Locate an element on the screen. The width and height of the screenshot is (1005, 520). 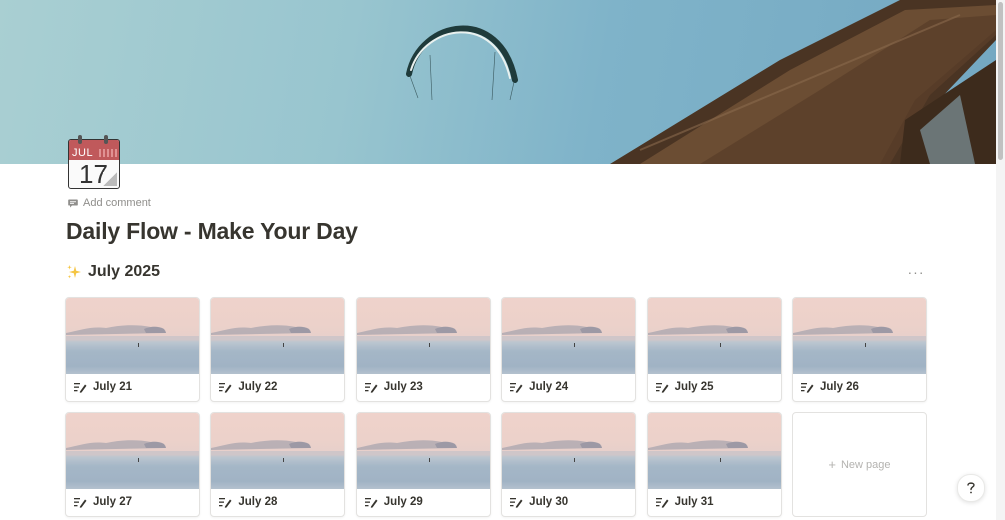
add-comment-label: Add comment is located at coordinates (117, 203).